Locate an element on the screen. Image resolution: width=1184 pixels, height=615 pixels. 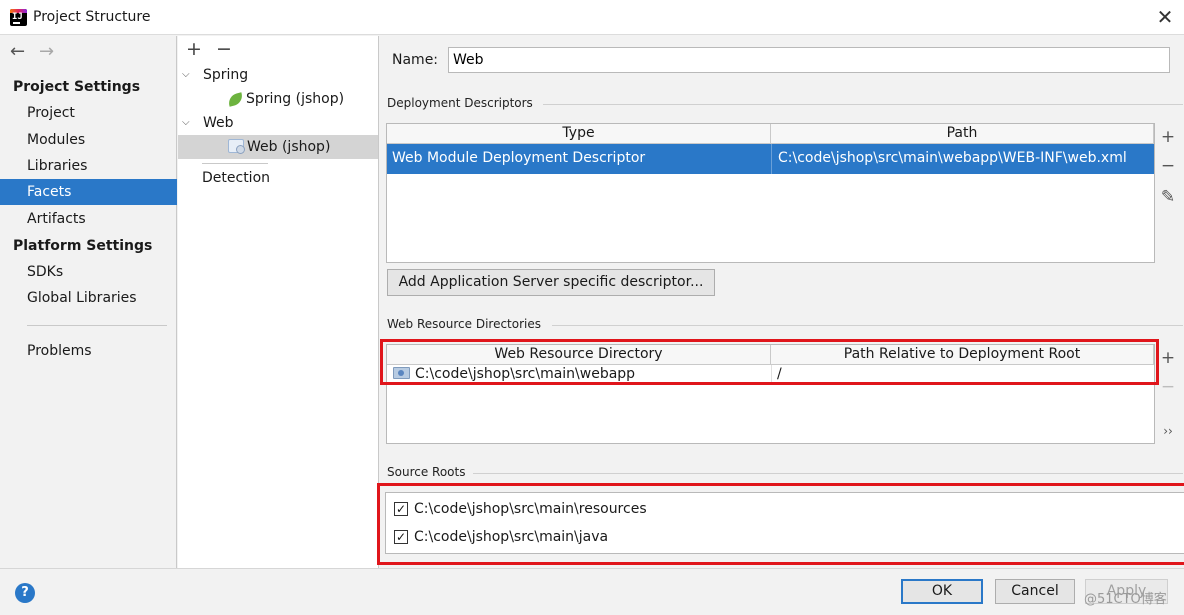
close-icon: ✕ is located at coordinates (1165, 17).